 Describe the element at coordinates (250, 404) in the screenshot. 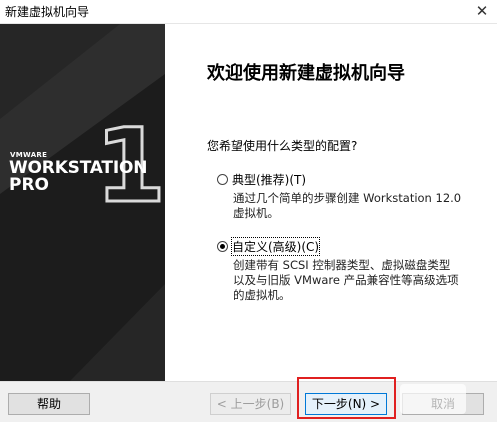

I see `back-button: < 上一步(B)` at that location.